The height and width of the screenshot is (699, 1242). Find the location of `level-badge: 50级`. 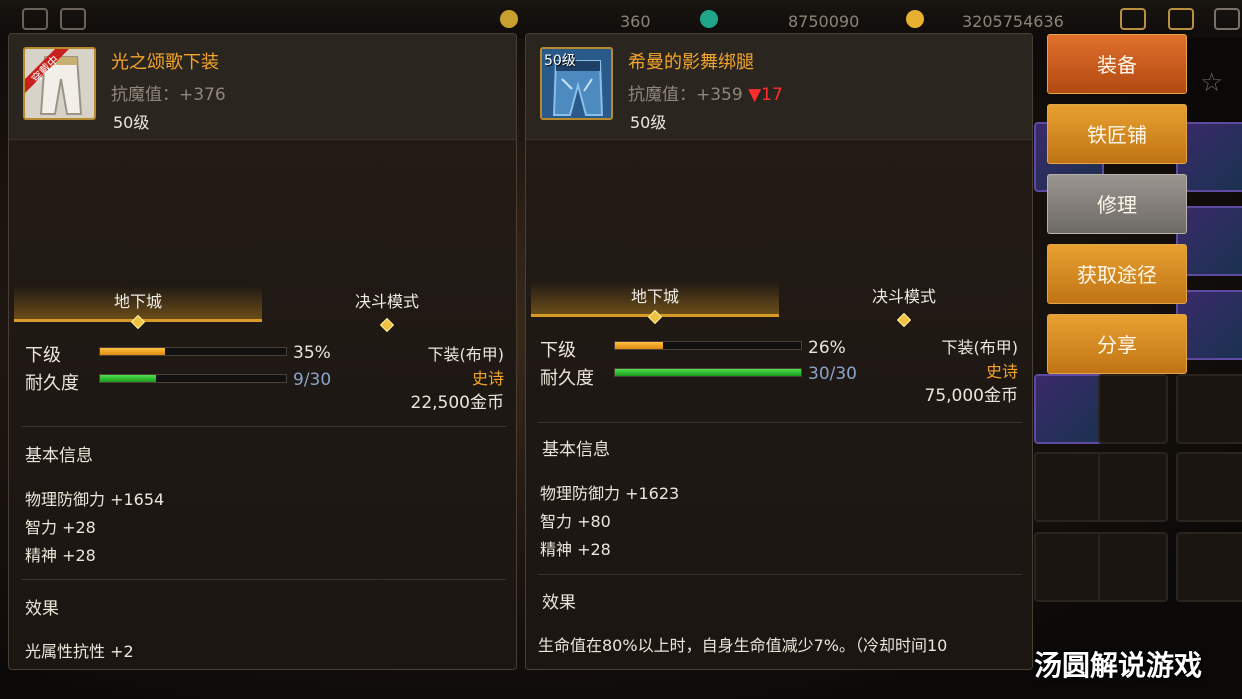

level-badge: 50级 is located at coordinates (560, 61).